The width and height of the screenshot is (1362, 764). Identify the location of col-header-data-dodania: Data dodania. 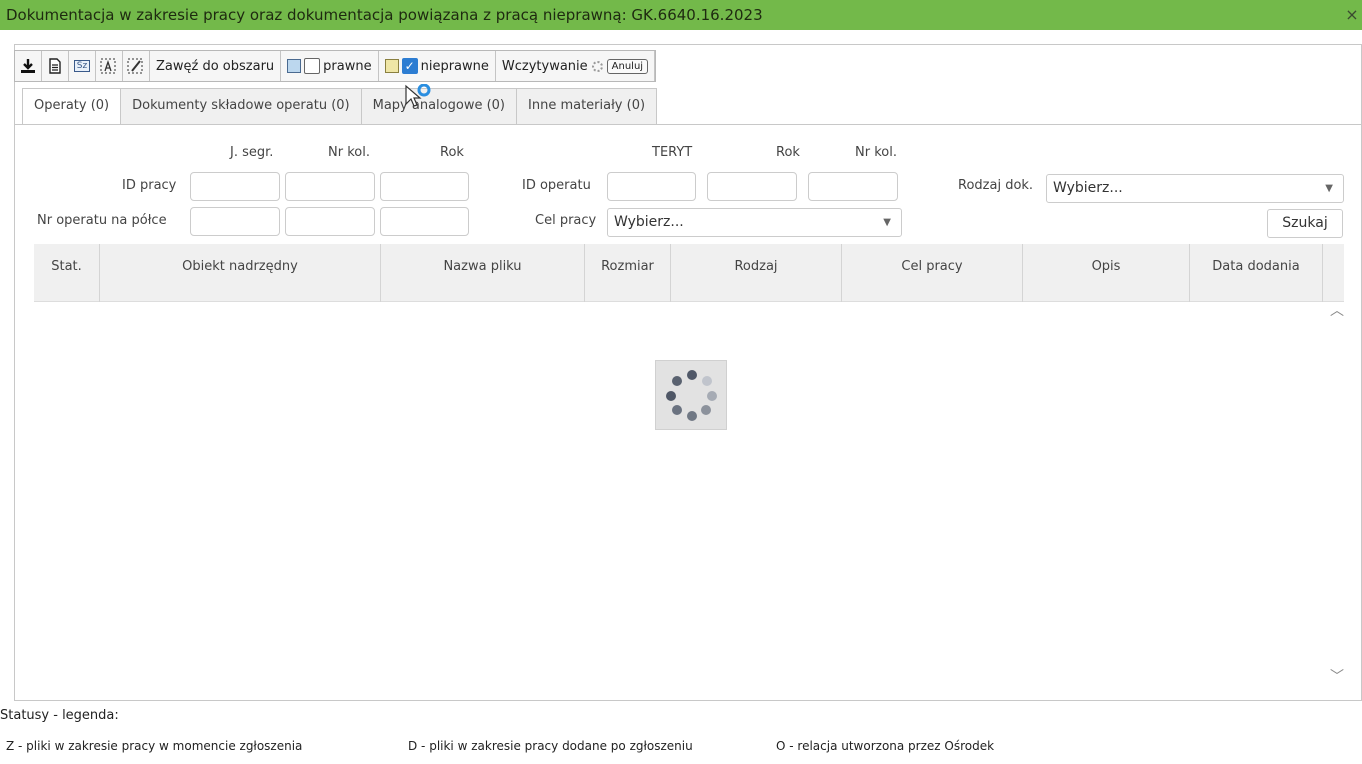
(1256, 273).